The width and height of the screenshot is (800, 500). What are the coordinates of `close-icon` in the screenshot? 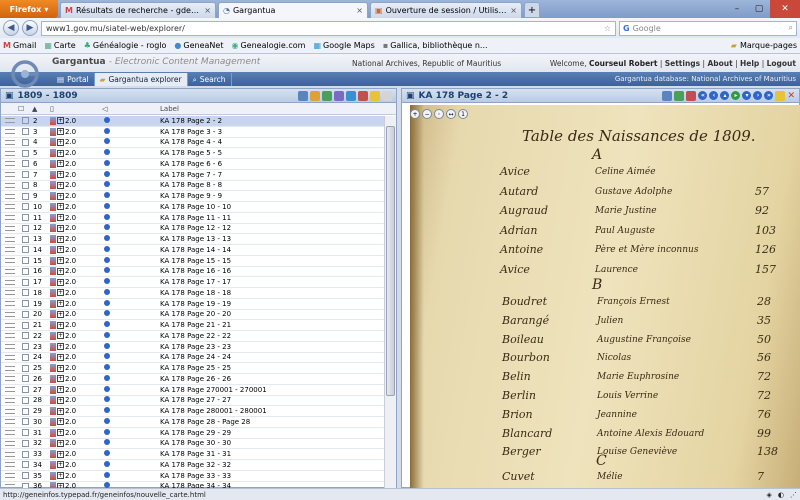 It's located at (387, 95).